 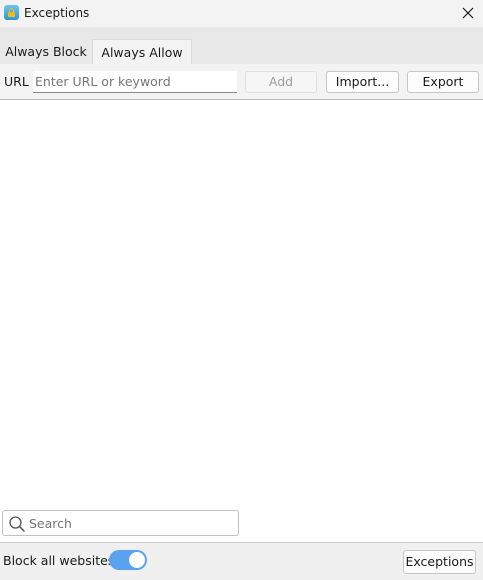 What do you see at coordinates (131, 523) in the screenshot?
I see `search-input` at bounding box center [131, 523].